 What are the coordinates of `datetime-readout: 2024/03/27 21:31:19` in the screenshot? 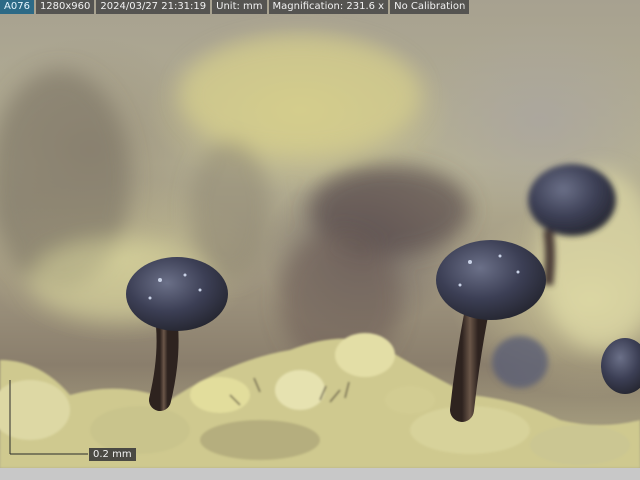 It's located at (153, 7).